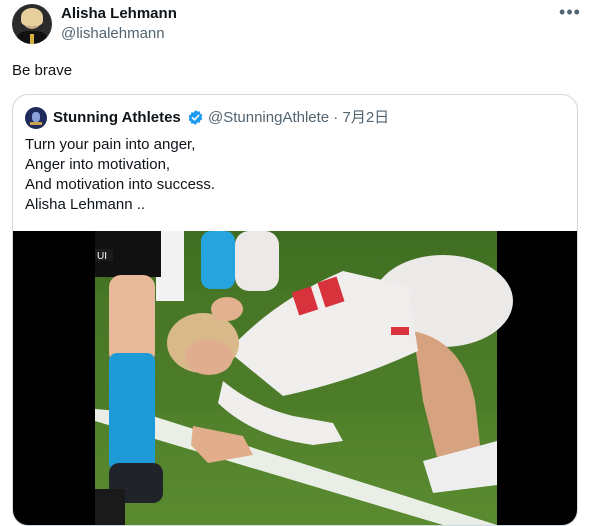 This screenshot has height=526, width=592. What do you see at coordinates (120, 184) in the screenshot?
I see `quoted-text-line: And motivation into success.` at bounding box center [120, 184].